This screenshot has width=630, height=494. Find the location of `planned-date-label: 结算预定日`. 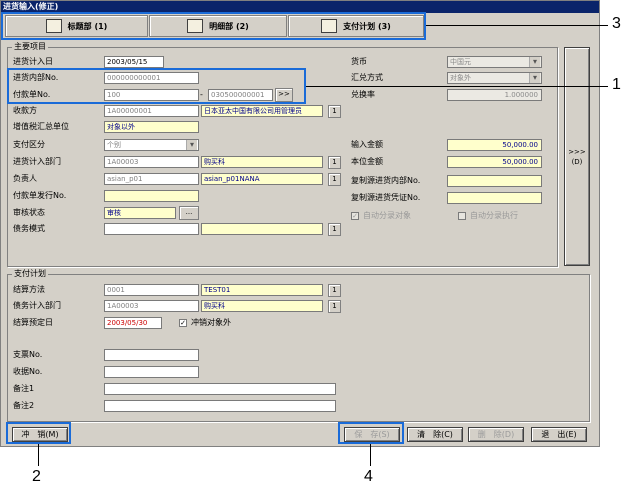

planned-date-label: 结算预定日 is located at coordinates (33, 322).